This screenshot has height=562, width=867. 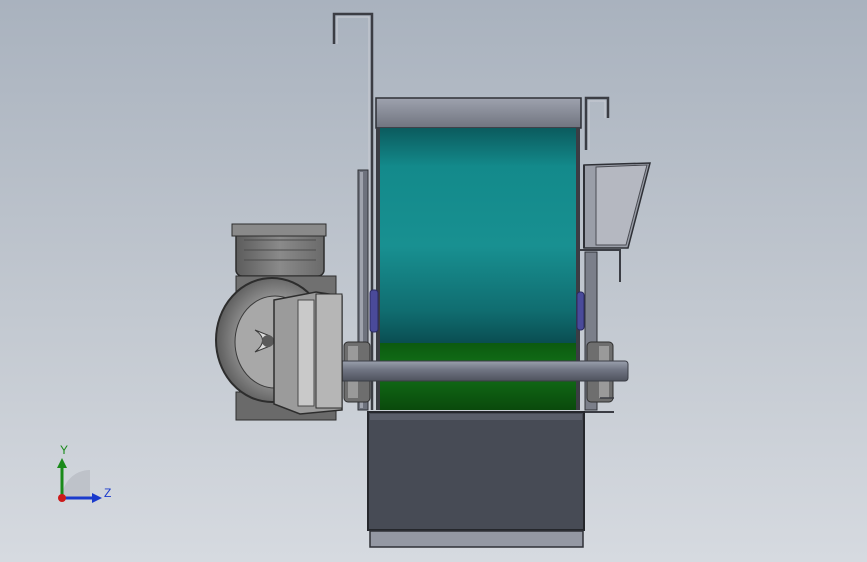 I want to click on main-shaft, so click(x=476, y=371).